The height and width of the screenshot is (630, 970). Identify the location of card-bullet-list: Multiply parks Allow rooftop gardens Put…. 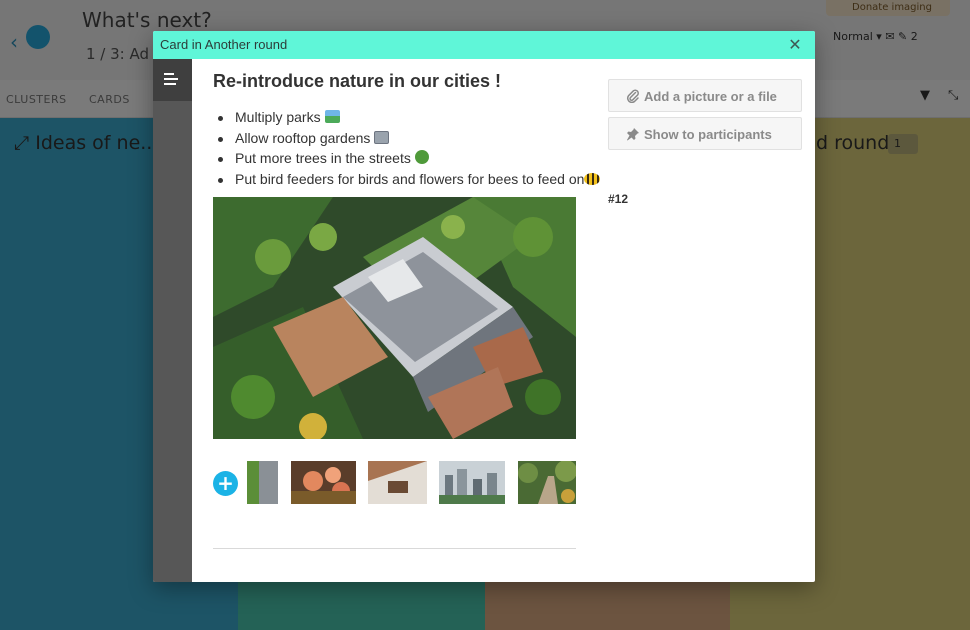
(407, 150).